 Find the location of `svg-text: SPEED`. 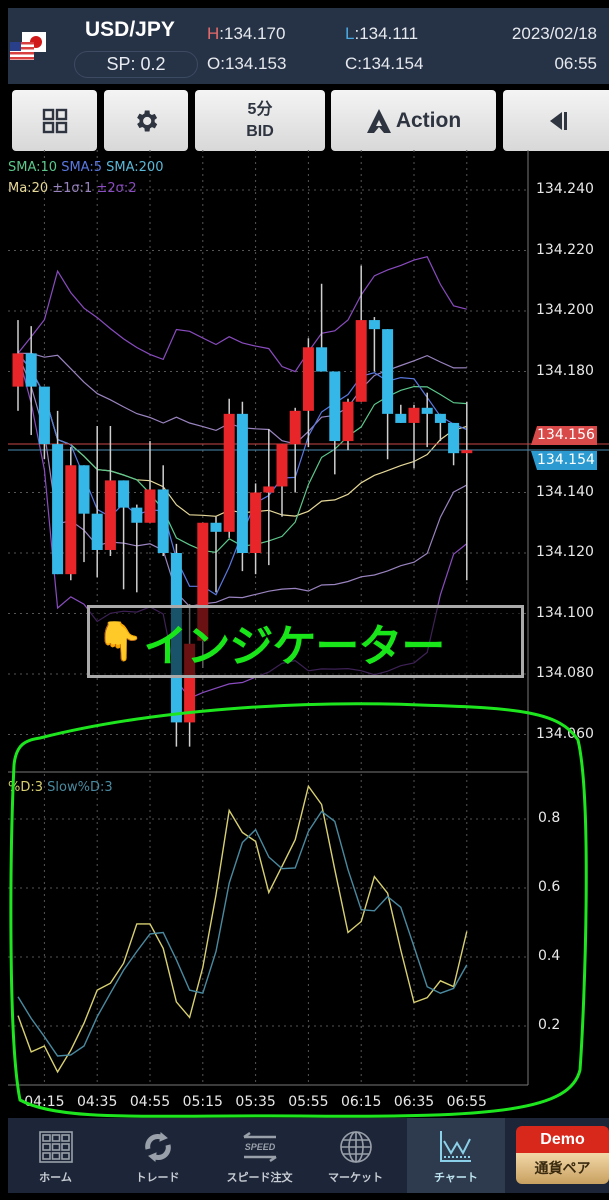

svg-text: SPEED is located at coordinates (259, 1147).